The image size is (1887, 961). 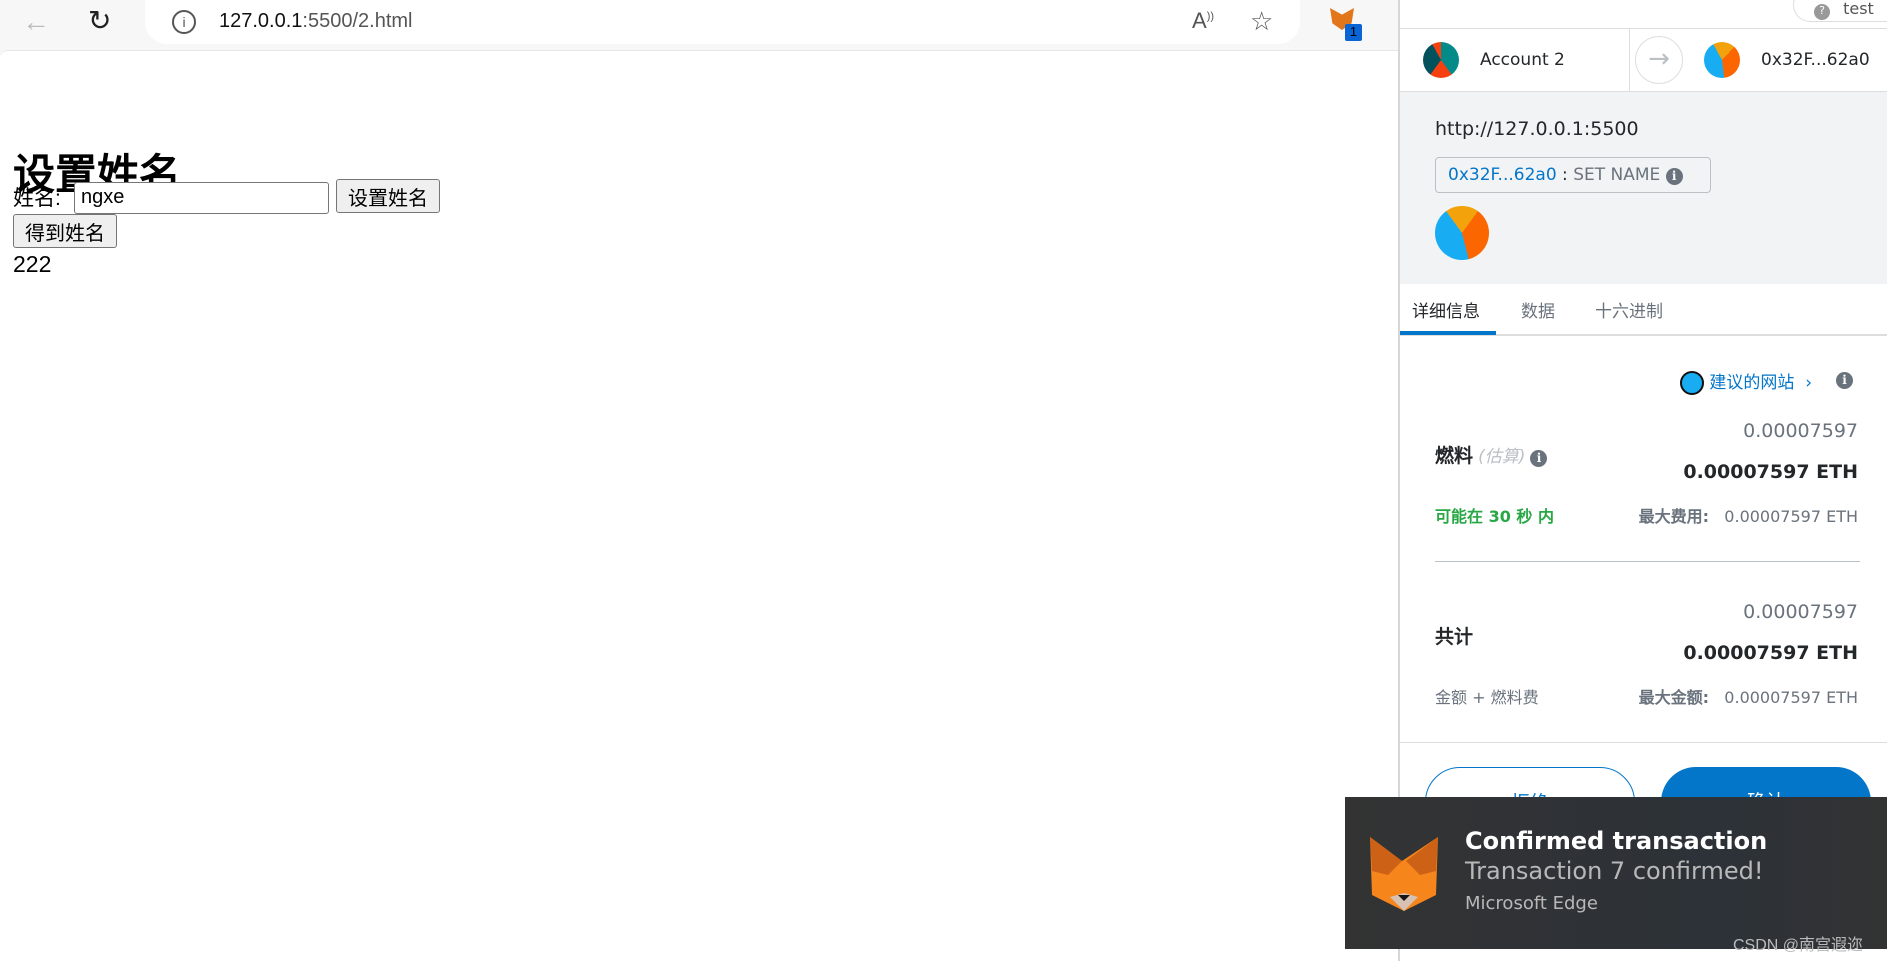 I want to click on chevron-right-icon: ›, so click(x=1806, y=383).